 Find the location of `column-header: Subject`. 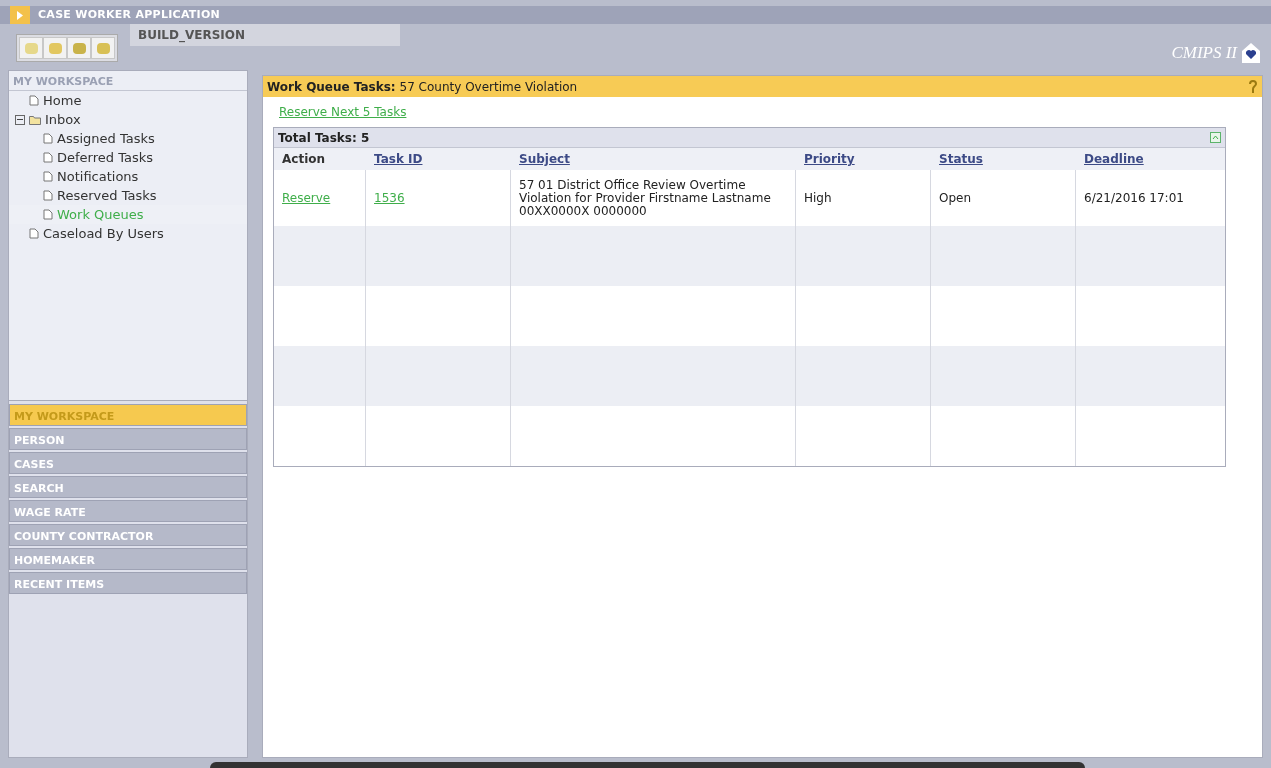

column-header: Subject is located at coordinates (544, 159).